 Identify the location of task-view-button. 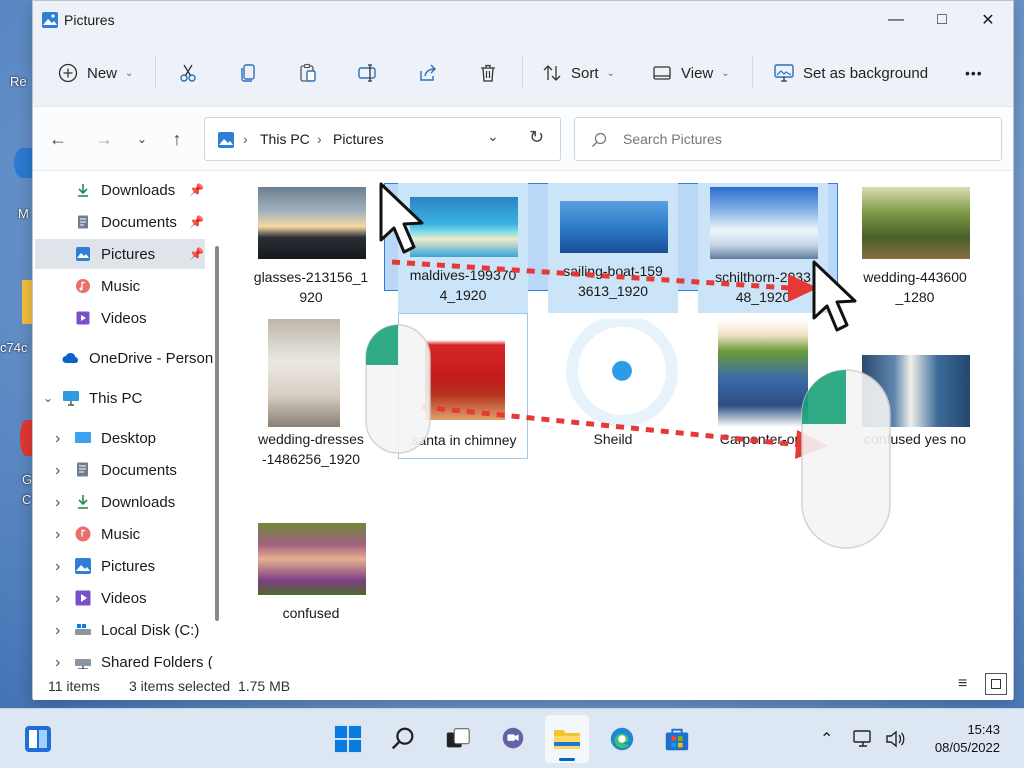
(458, 739).